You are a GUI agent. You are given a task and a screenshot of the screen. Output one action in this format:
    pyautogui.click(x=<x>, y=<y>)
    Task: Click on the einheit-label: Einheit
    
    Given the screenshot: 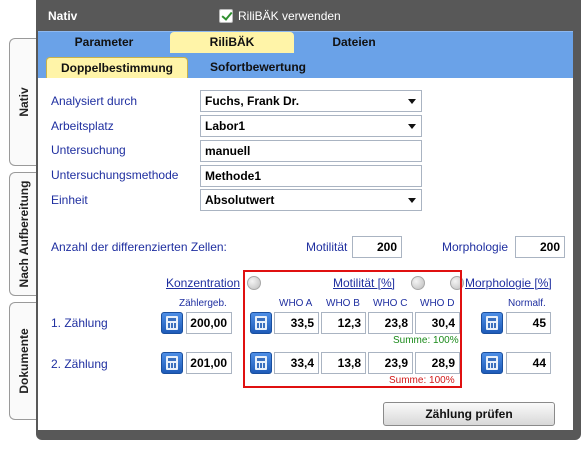 What is the action you would take?
    pyautogui.click(x=69, y=200)
    